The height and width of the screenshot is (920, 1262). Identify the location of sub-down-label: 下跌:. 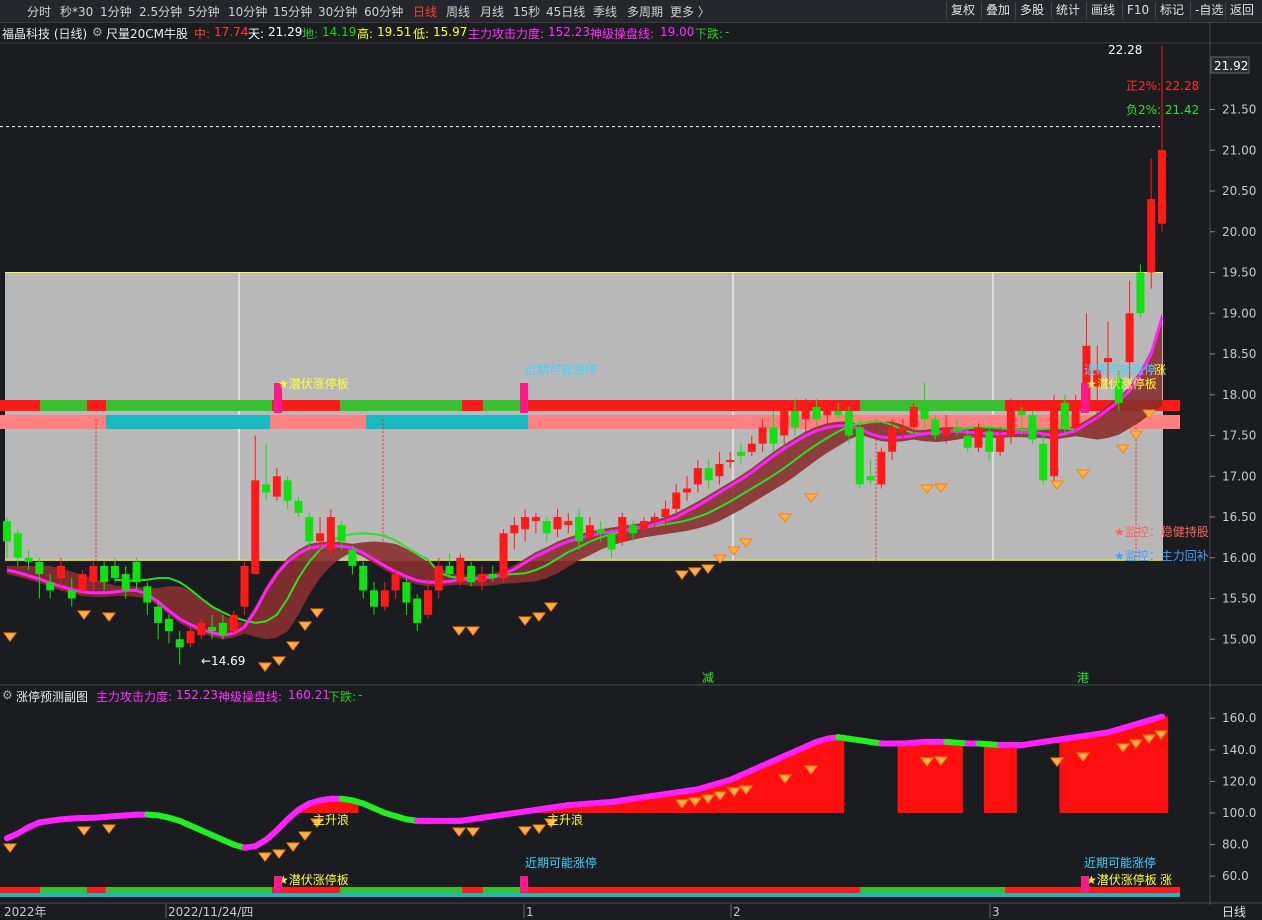
(342, 697).